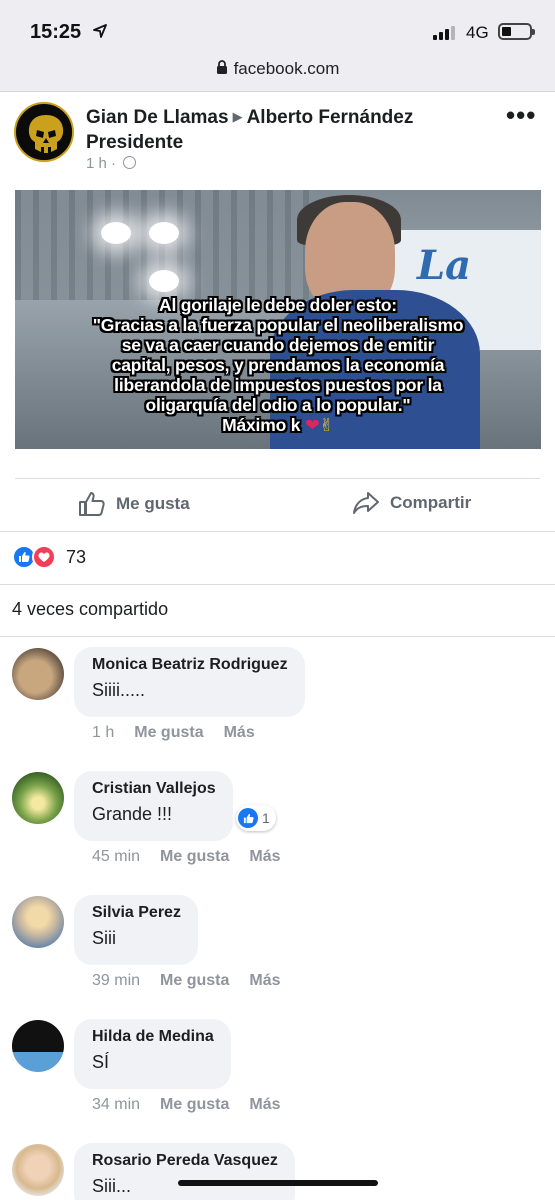 Image resolution: width=555 pixels, height=1200 pixels. I want to click on share-button: Compartir, so click(411, 503).